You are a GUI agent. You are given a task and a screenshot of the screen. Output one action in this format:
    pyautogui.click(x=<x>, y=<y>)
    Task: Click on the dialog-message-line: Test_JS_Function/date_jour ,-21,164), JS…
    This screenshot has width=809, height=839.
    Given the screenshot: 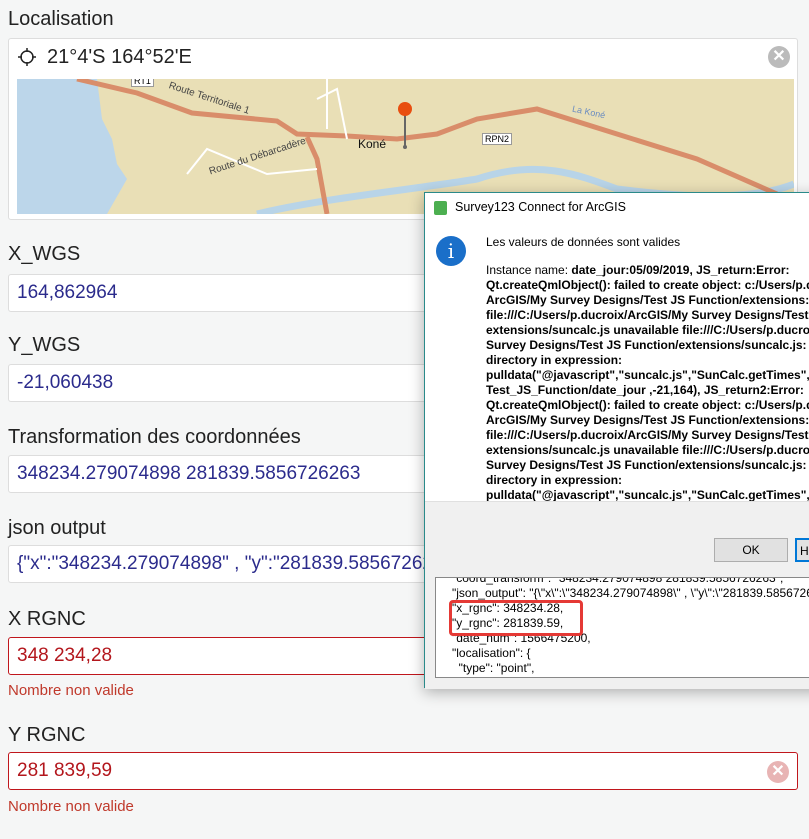 What is the action you would take?
    pyautogui.click(x=647, y=390)
    